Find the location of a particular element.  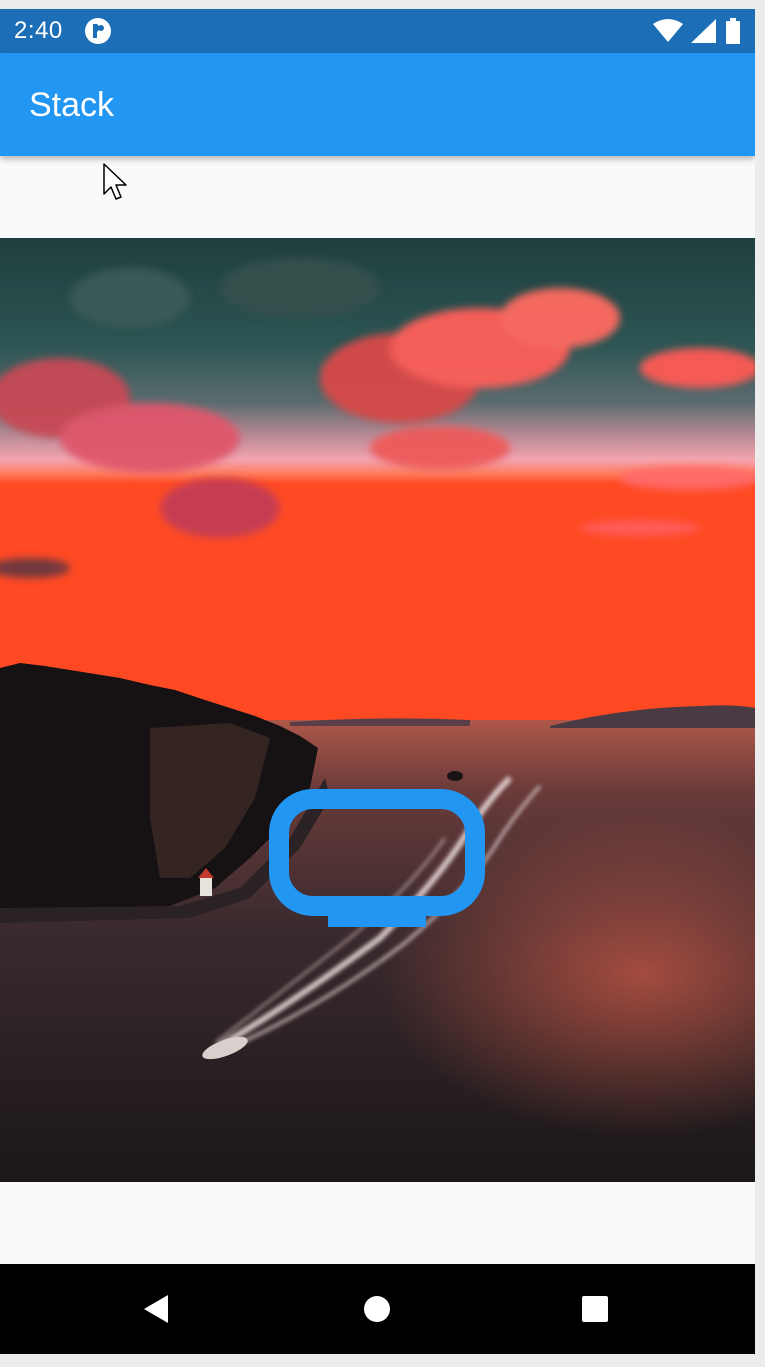

tv-icon is located at coordinates (377, 858).